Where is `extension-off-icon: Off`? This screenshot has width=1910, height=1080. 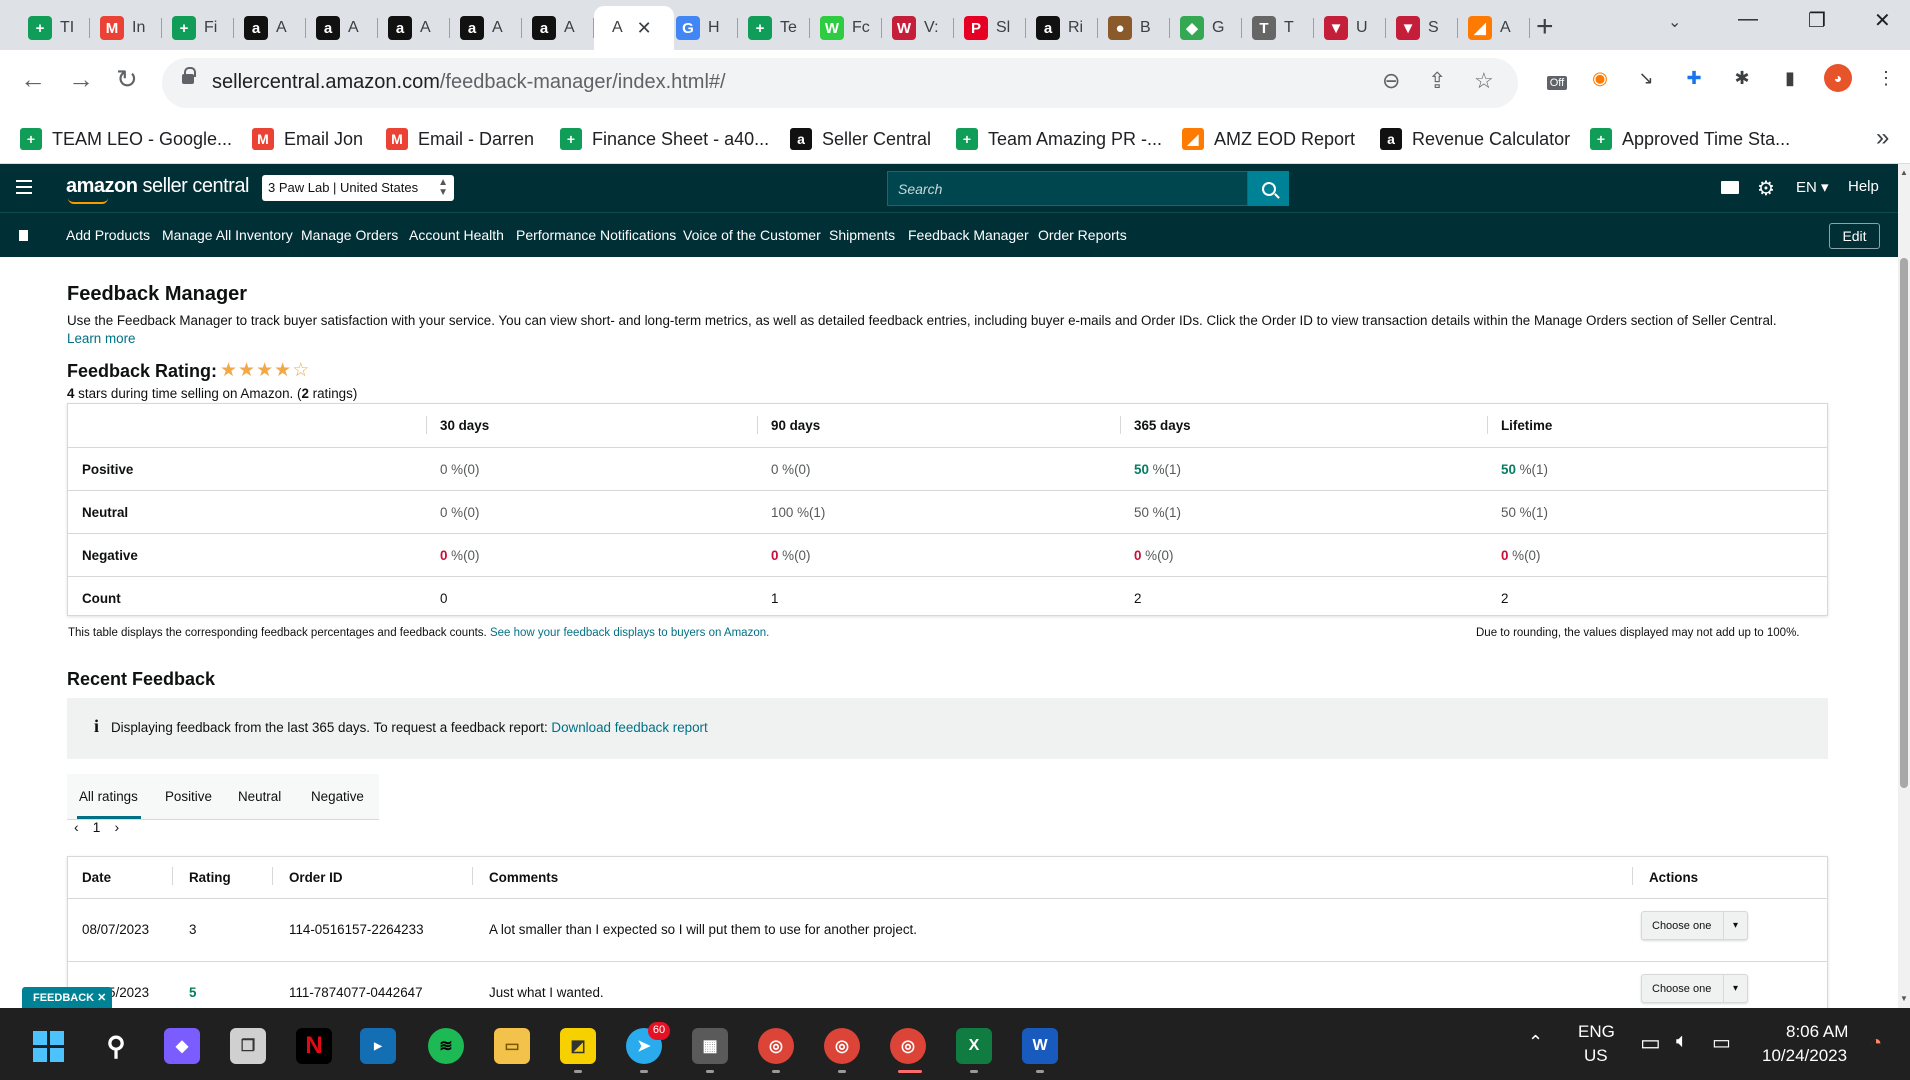
extension-off-icon: Off is located at coordinates (1557, 78).